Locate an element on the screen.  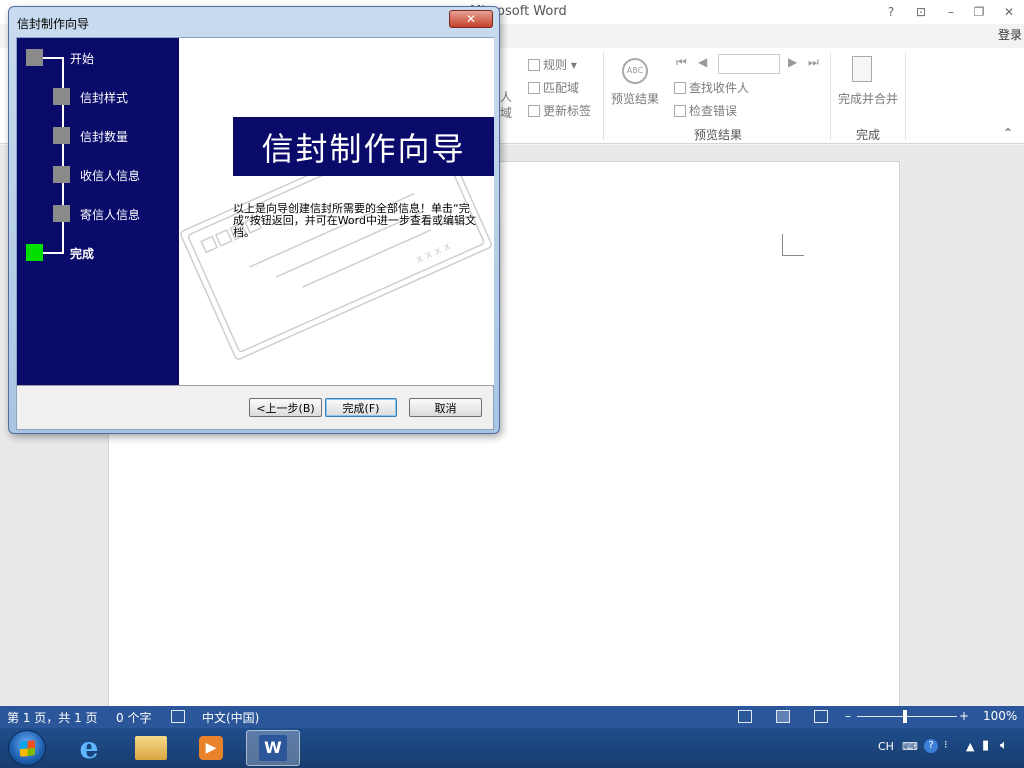
preview-results-button: ABC 预览结果 is located at coordinates (635, 84).